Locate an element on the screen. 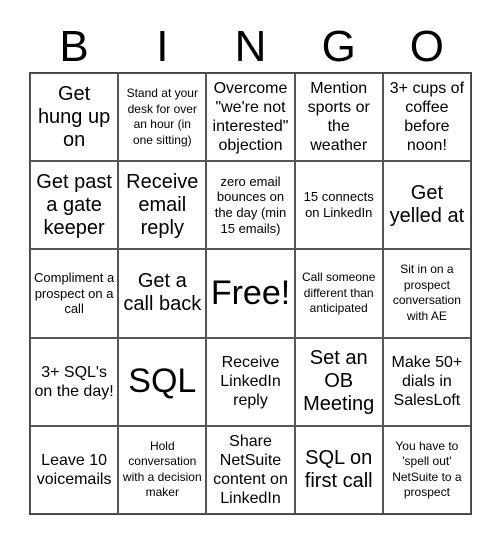 The width and height of the screenshot is (500, 544). bingo-cell: 3+ SQL's on the day! is located at coordinates (74, 381).